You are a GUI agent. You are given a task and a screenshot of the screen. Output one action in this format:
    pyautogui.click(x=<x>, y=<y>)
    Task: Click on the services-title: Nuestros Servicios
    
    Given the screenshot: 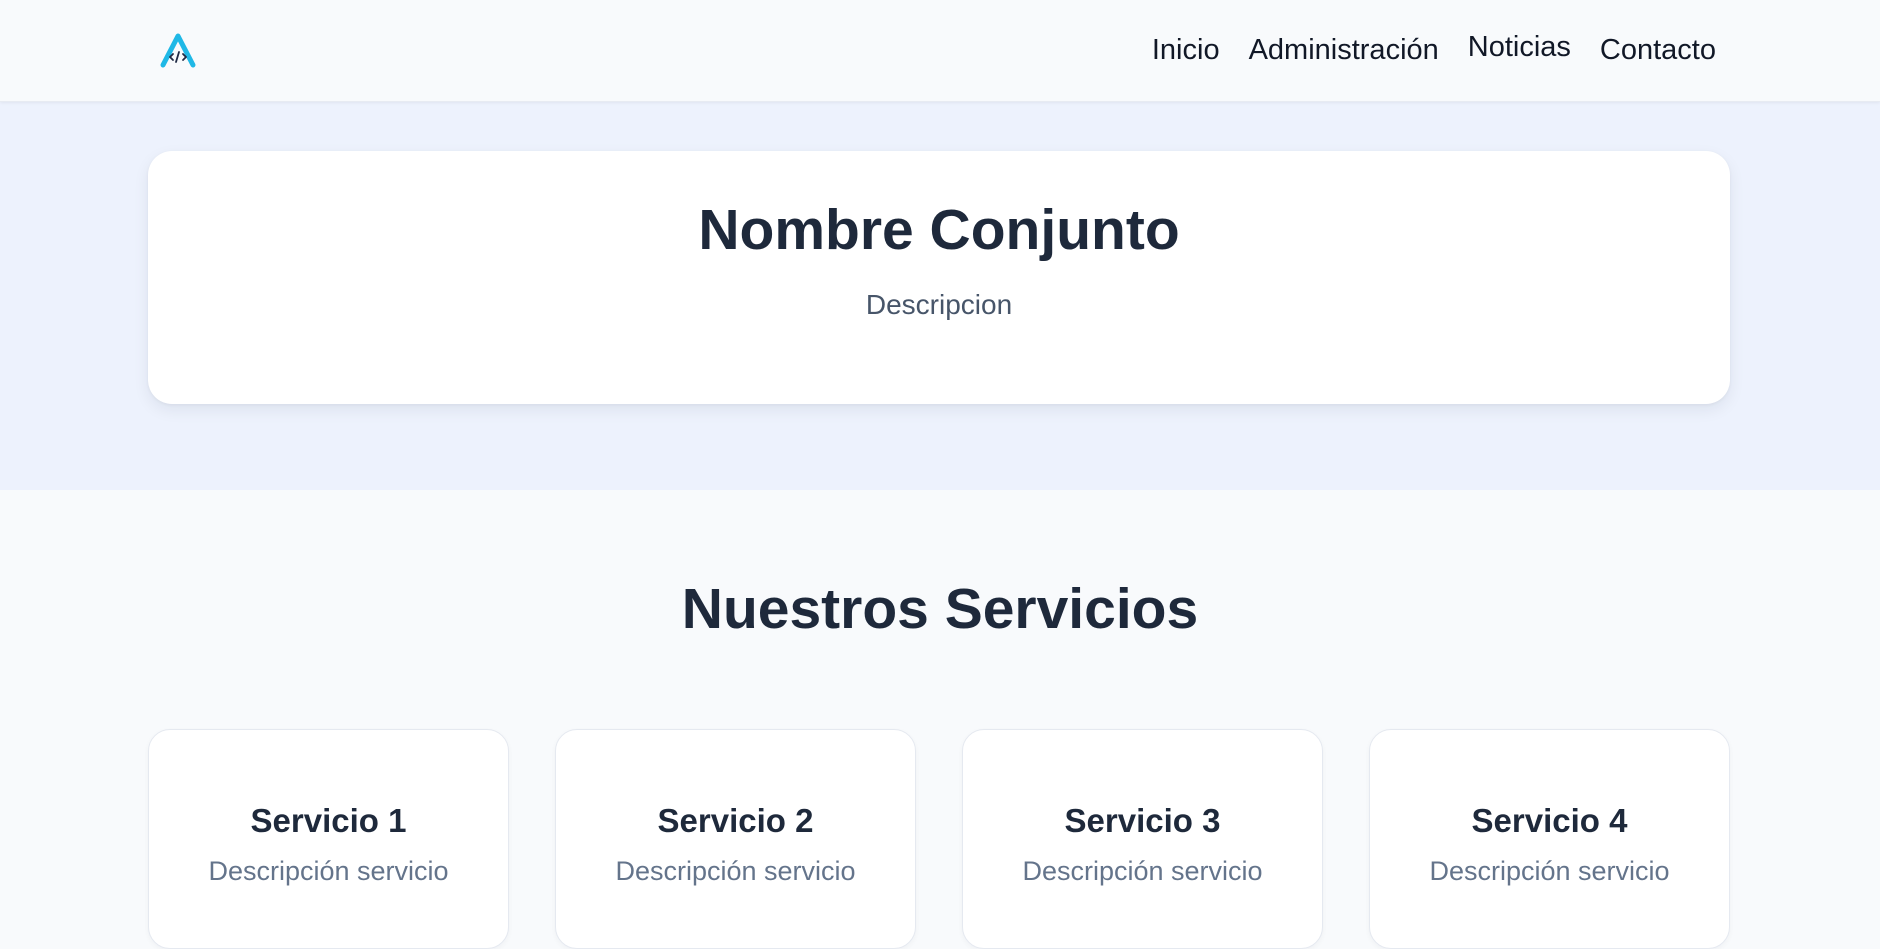 What is the action you would take?
    pyautogui.click(x=940, y=609)
    